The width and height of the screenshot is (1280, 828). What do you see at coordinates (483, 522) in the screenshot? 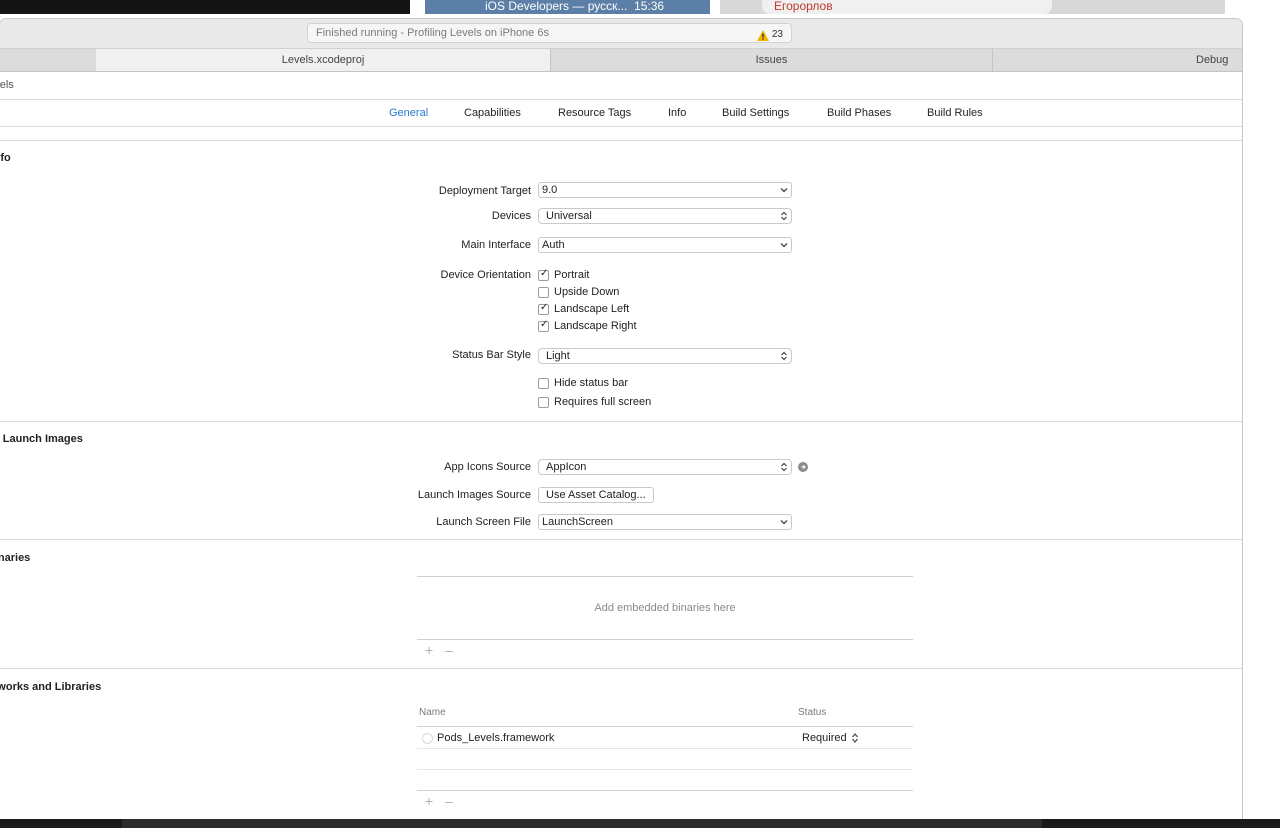
I see `launch-screen-file-label: Launch Screen File` at bounding box center [483, 522].